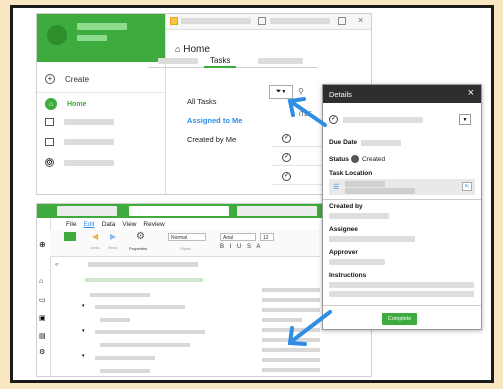 The image size is (503, 389). Describe the element at coordinates (309, 221) in the screenshot. I see `annotation-arrows` at that location.